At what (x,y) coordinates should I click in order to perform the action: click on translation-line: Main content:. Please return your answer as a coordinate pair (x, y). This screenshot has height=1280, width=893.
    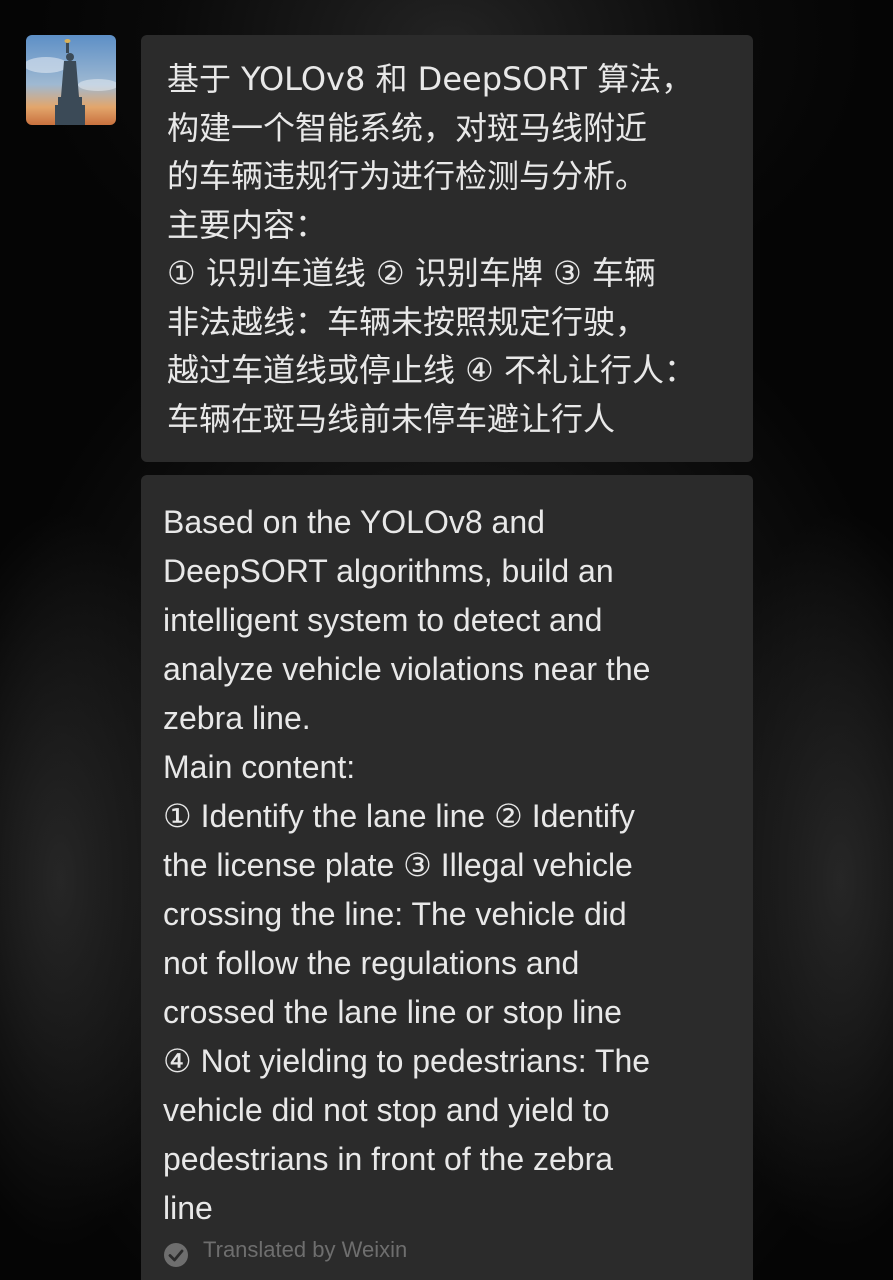
    Looking at the image, I should click on (259, 767).